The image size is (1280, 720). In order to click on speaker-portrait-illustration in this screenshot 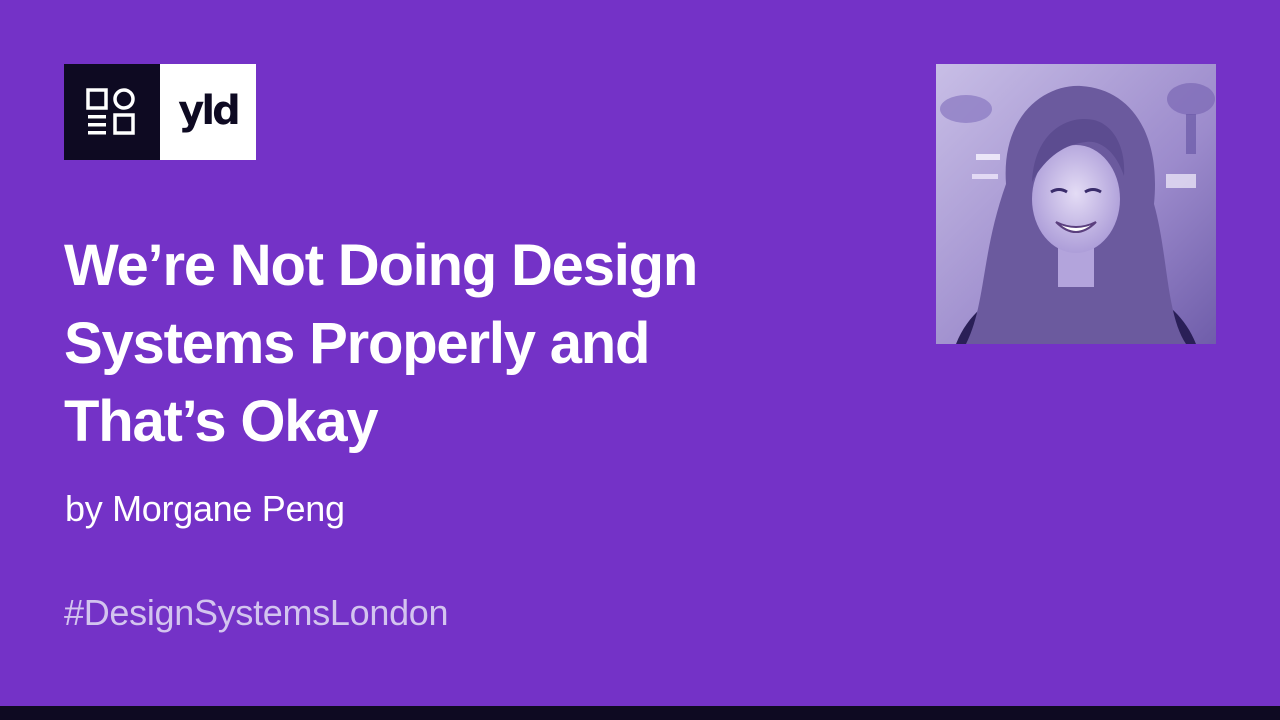, I will do `click(1076, 204)`.